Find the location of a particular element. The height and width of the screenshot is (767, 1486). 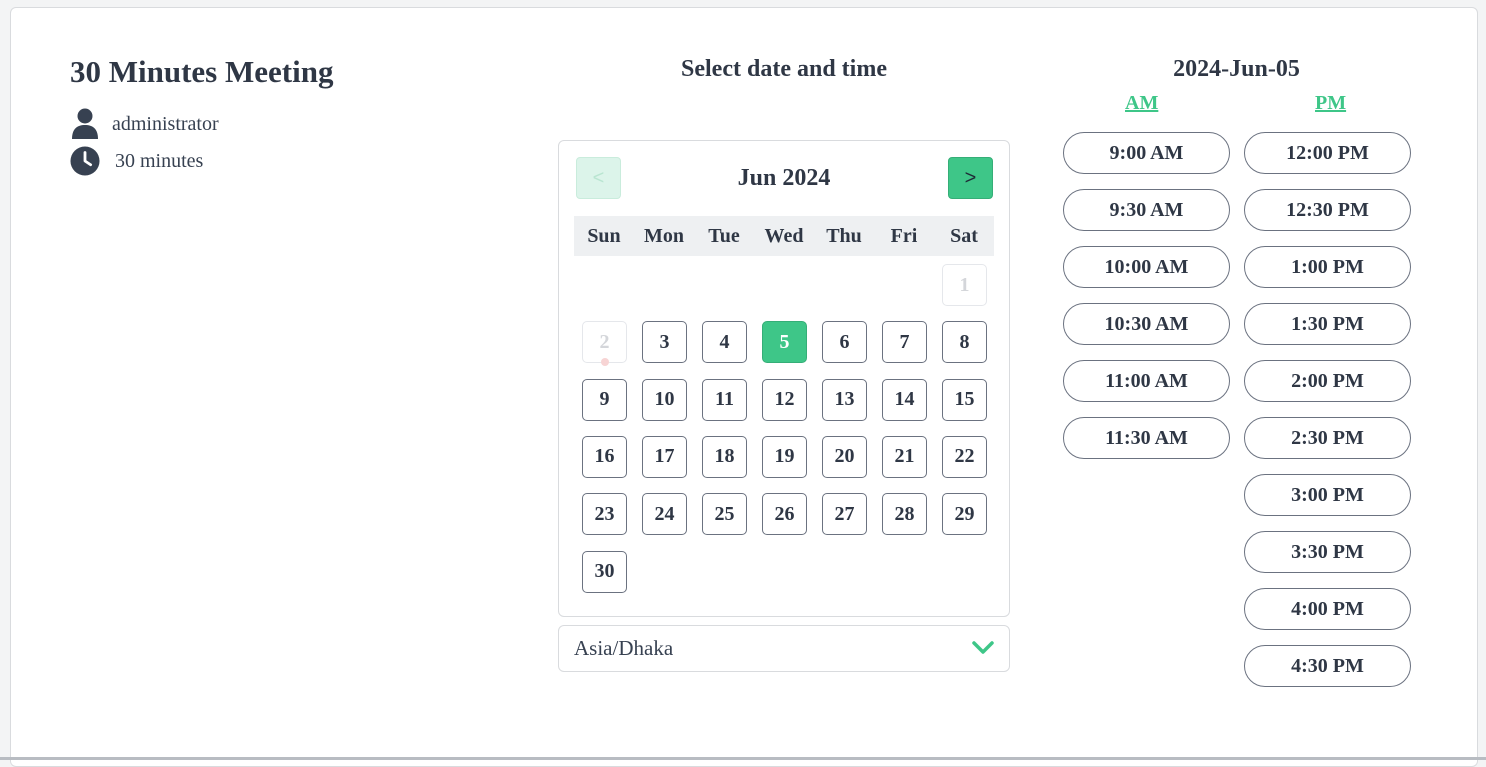

selected-date-title: 2024-Jun-05 is located at coordinates (1236, 69).